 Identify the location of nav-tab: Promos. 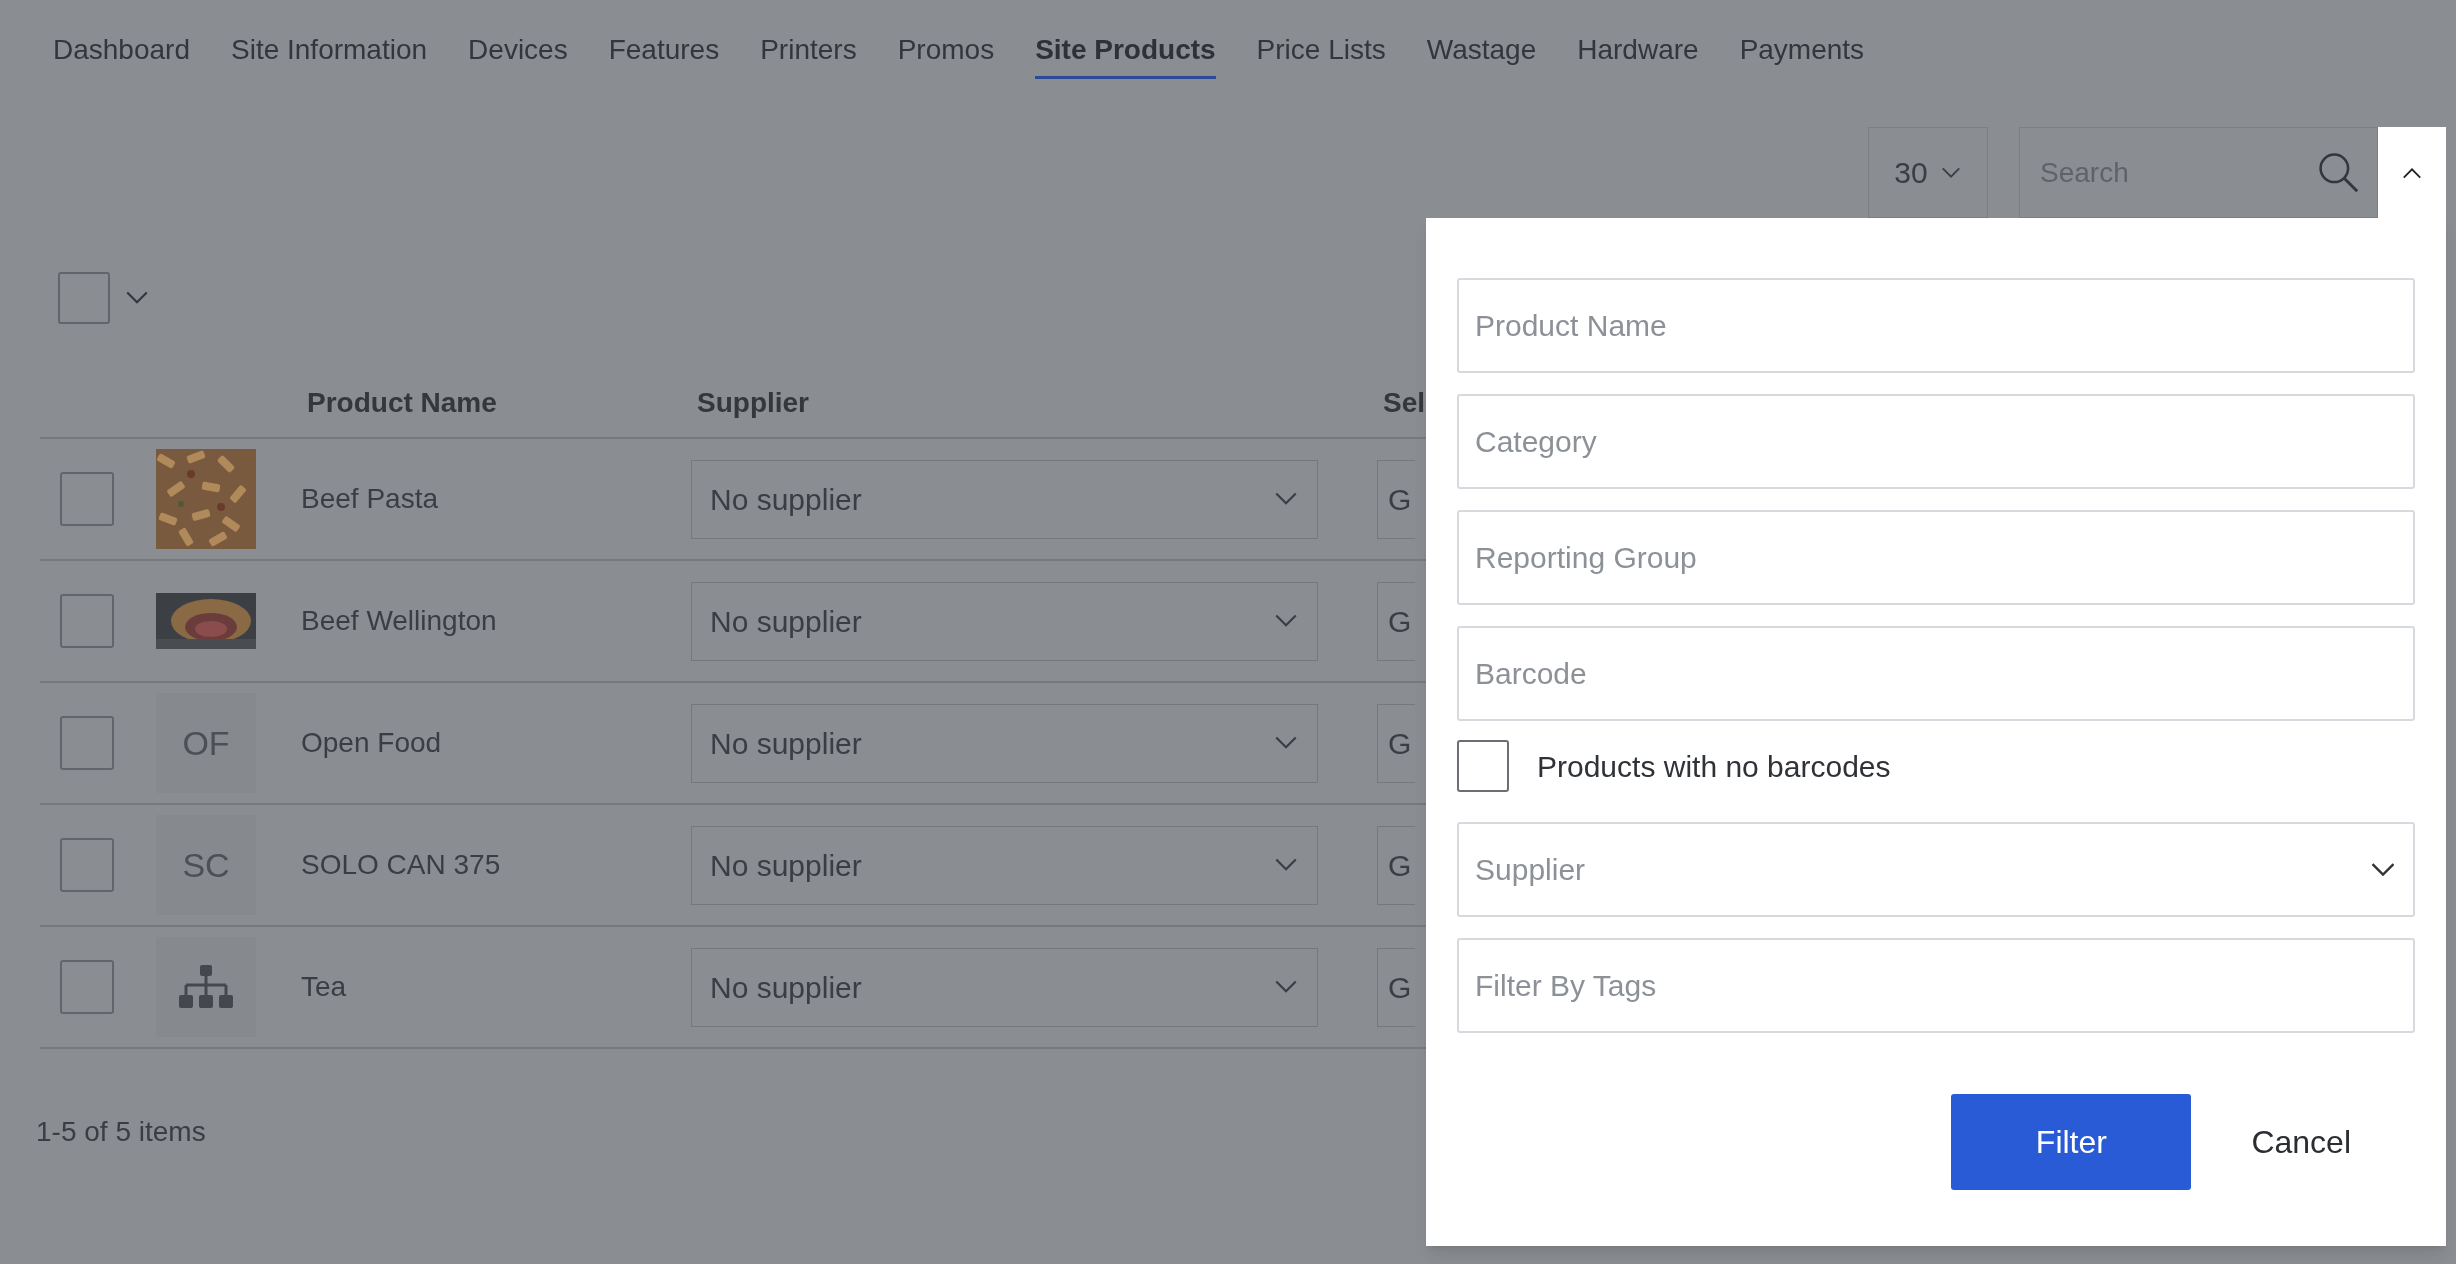
(946, 54).